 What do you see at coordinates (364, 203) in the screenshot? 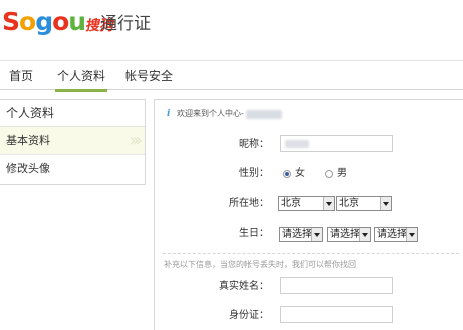
I see `city-select: 北京` at bounding box center [364, 203].